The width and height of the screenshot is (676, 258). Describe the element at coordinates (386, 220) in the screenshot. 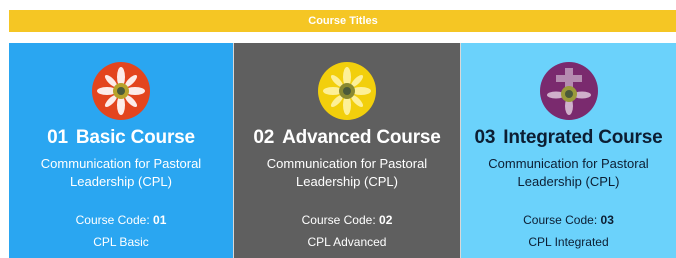

I see `course-code-value: 02` at that location.